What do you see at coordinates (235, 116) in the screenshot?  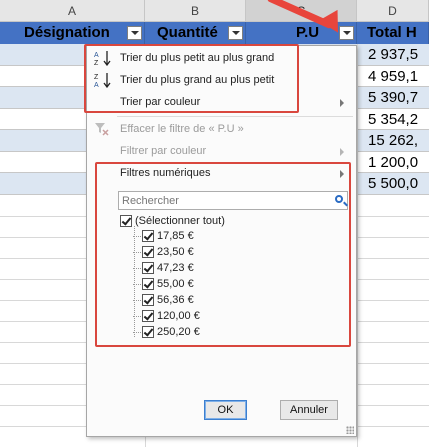 I see `menu-separator` at bounding box center [235, 116].